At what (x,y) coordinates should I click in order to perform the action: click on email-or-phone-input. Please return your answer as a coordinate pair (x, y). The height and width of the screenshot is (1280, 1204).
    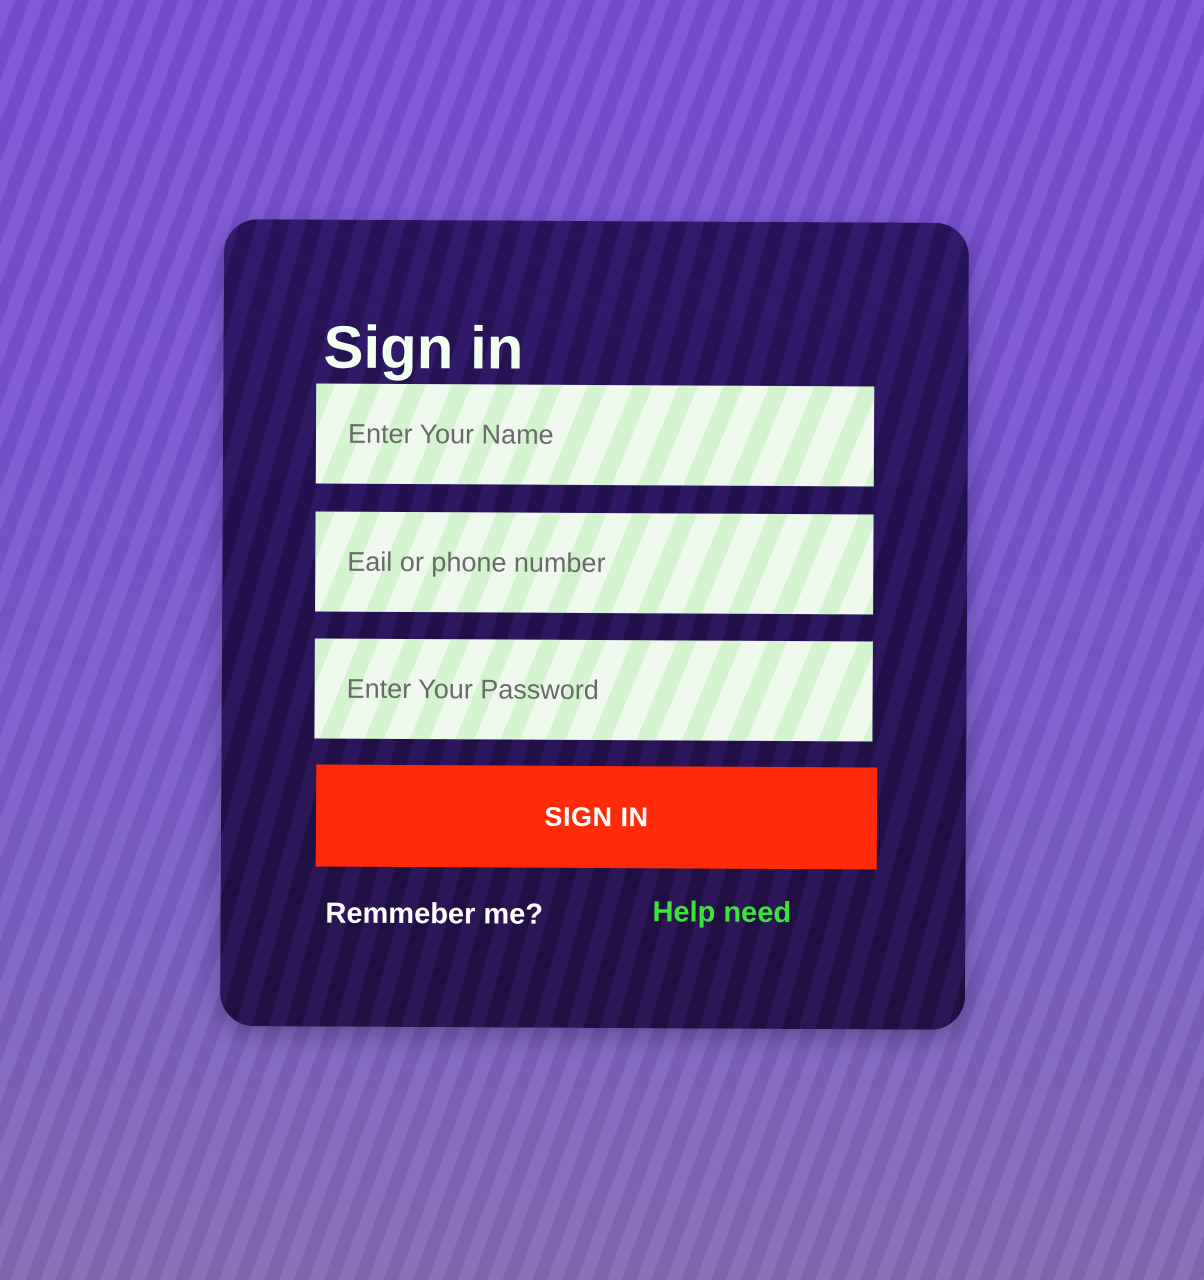
    Looking at the image, I should click on (594, 563).